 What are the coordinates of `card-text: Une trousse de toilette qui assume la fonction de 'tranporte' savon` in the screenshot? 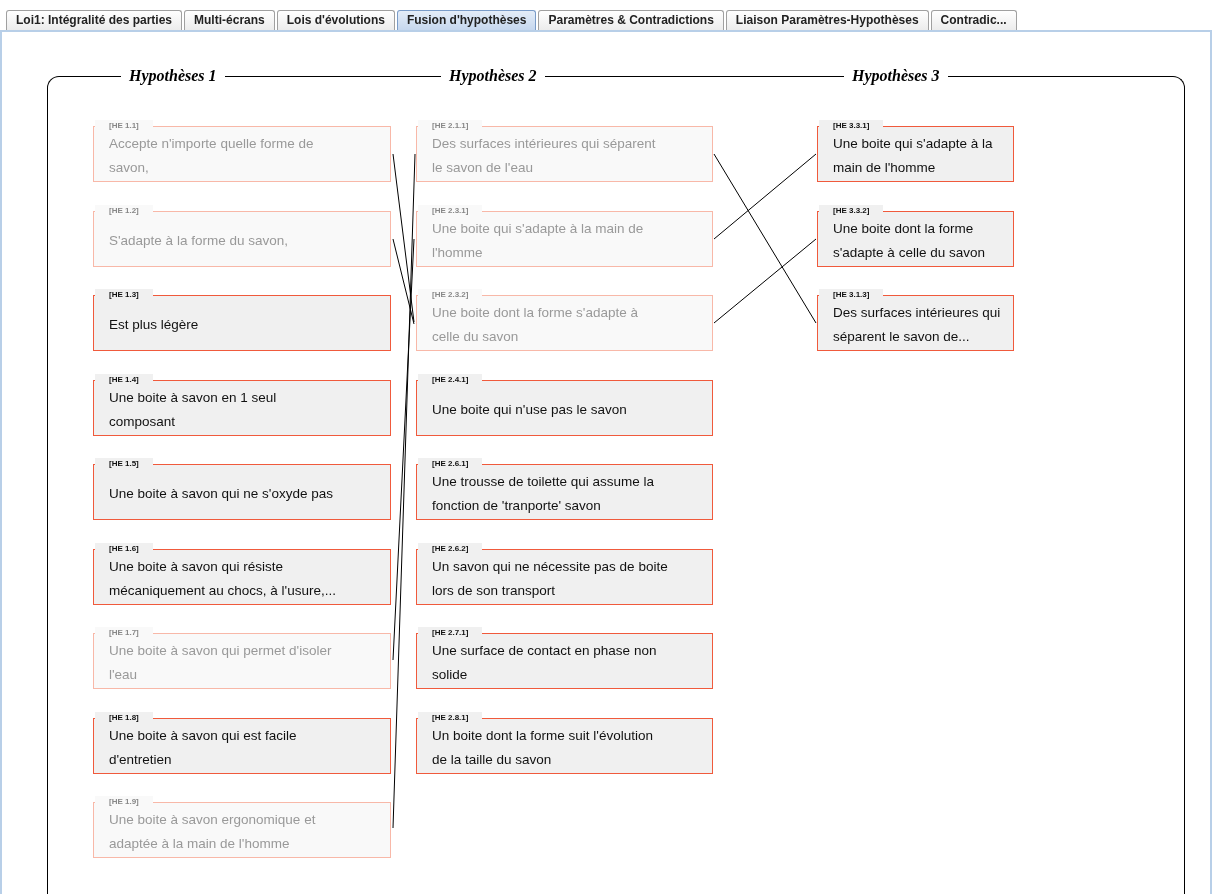 It's located at (544, 494).